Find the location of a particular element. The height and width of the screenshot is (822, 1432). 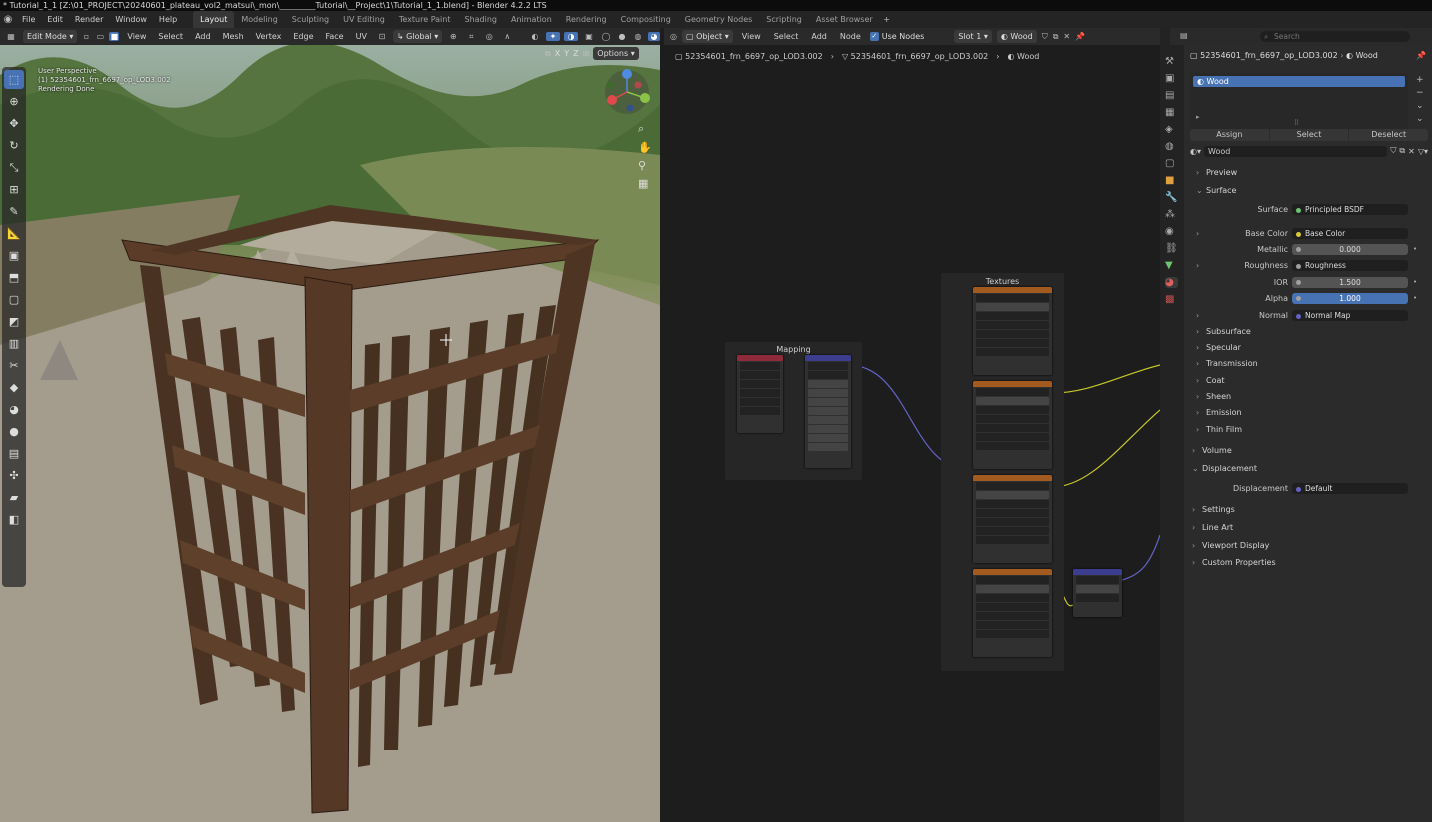

extrude-icon: ⬒ is located at coordinates (14, 277).